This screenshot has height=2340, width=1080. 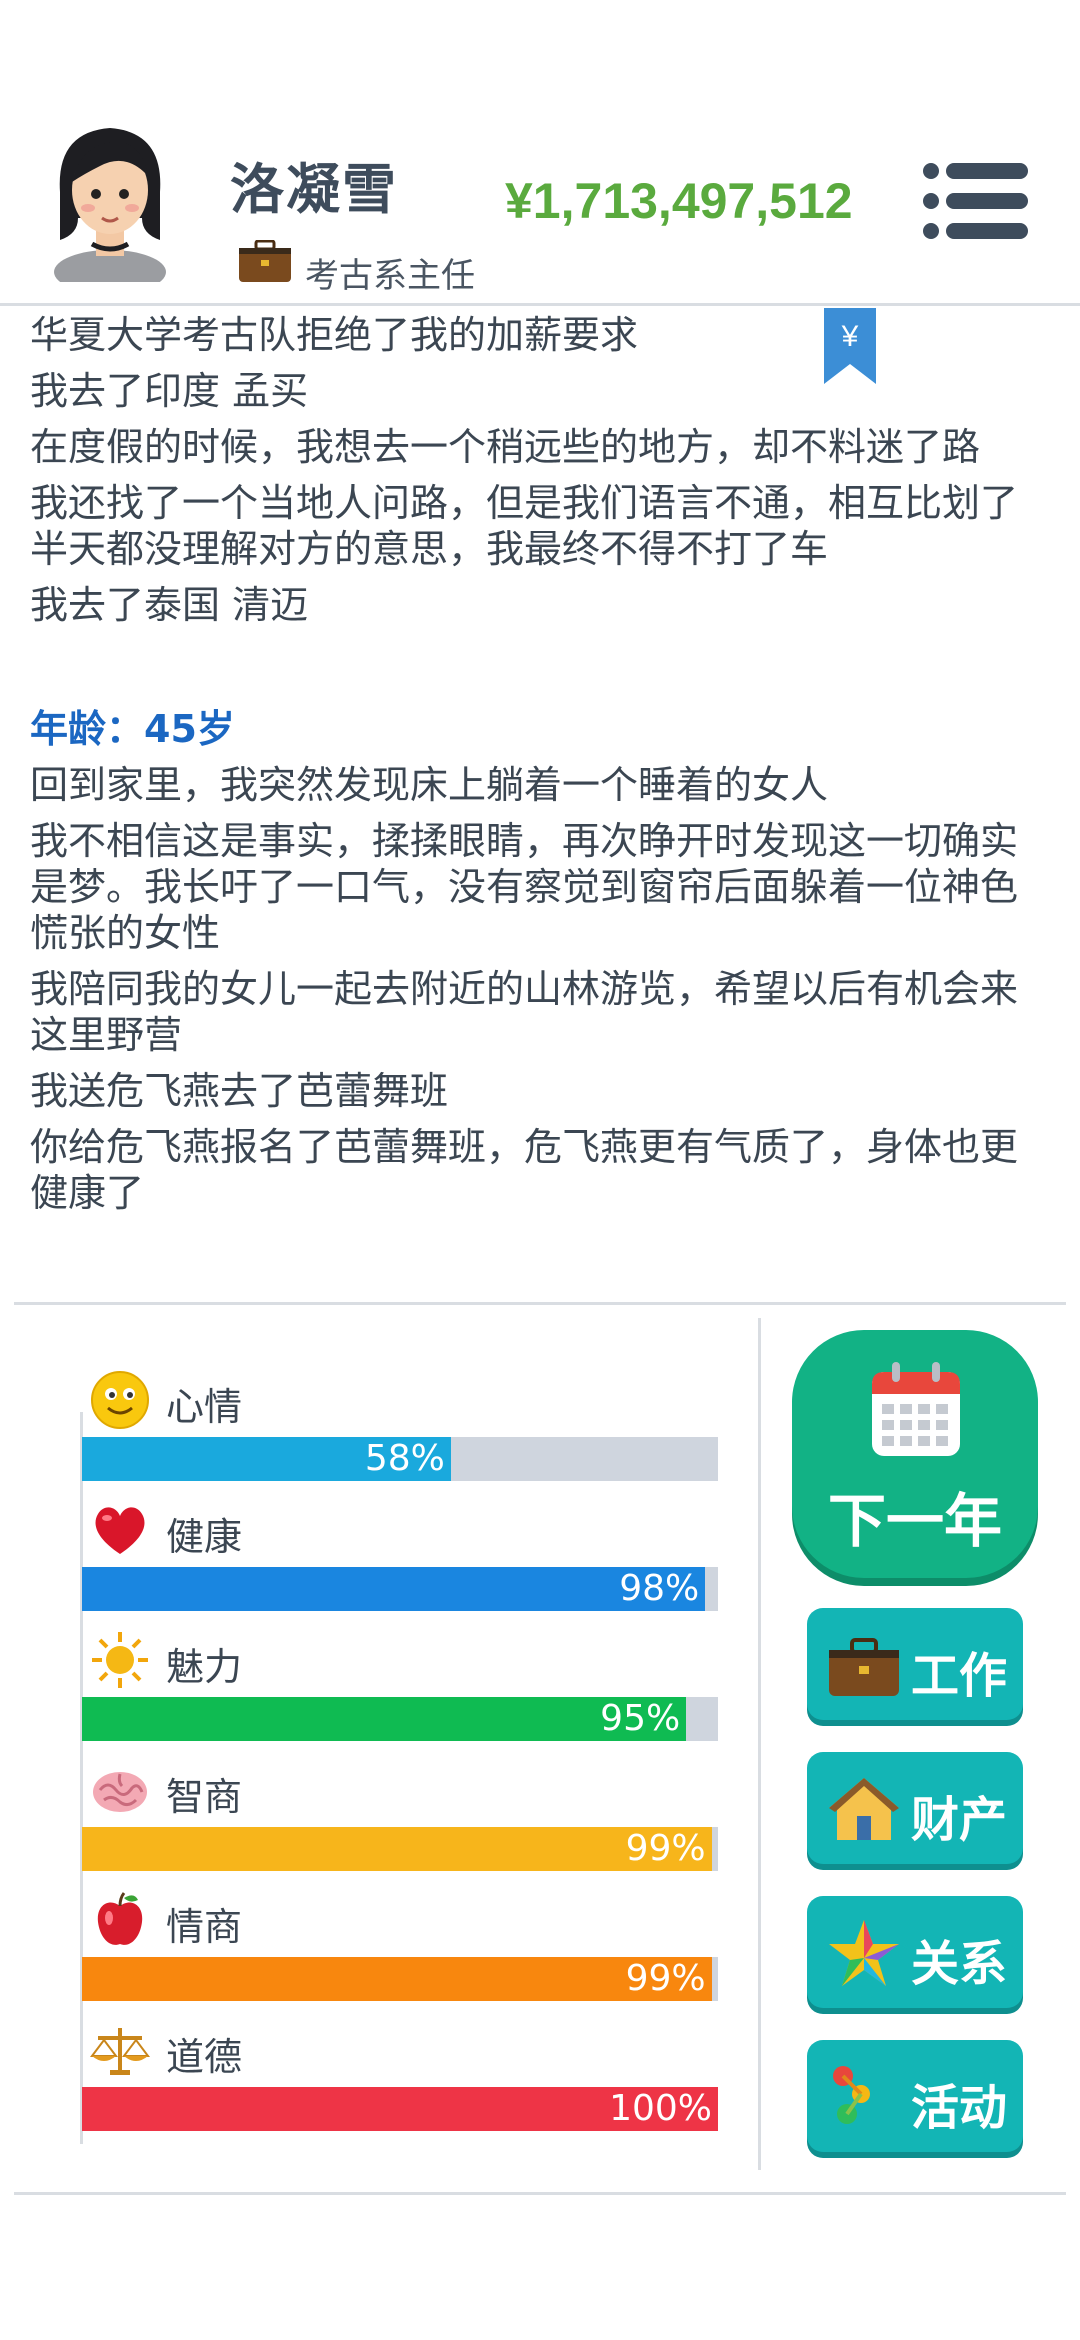 What do you see at coordinates (204, 1667) in the screenshot?
I see `stat-label: 魅力` at bounding box center [204, 1667].